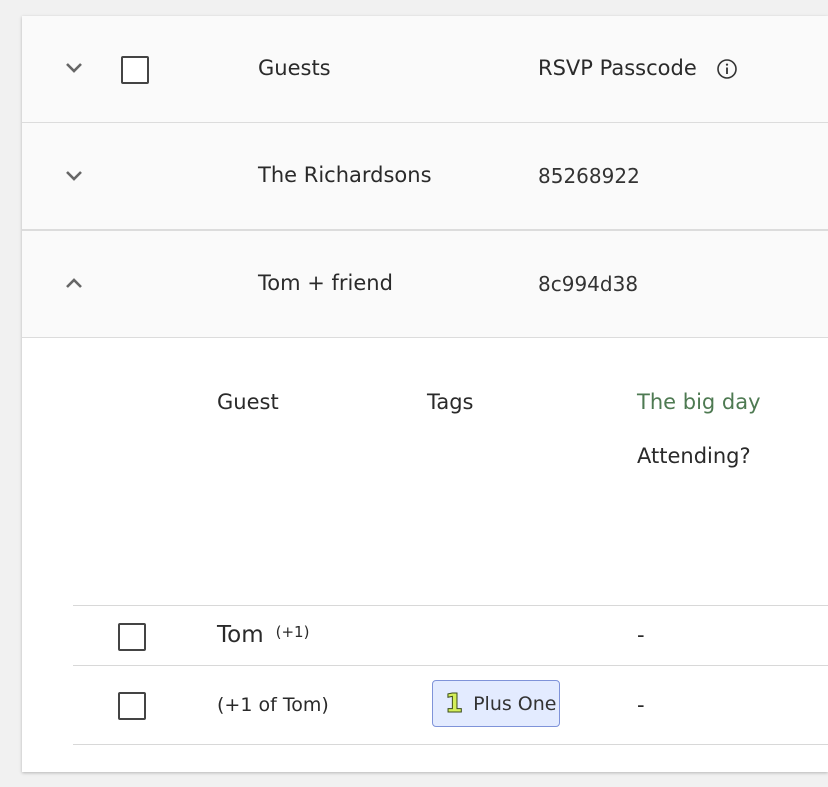 The height and width of the screenshot is (787, 828). I want to click on guest-group-row: The Richardsons 85268922, so click(425, 177).